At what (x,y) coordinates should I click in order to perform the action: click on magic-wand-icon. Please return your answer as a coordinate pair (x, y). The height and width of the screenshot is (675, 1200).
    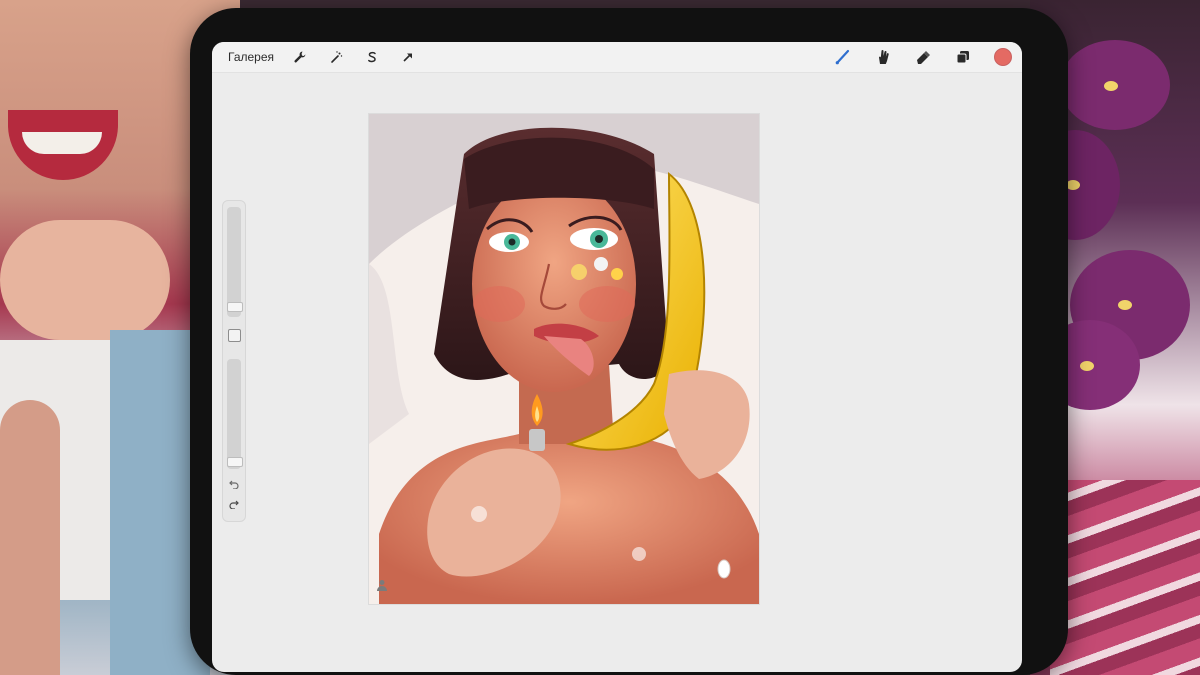
    Looking at the image, I should click on (336, 57).